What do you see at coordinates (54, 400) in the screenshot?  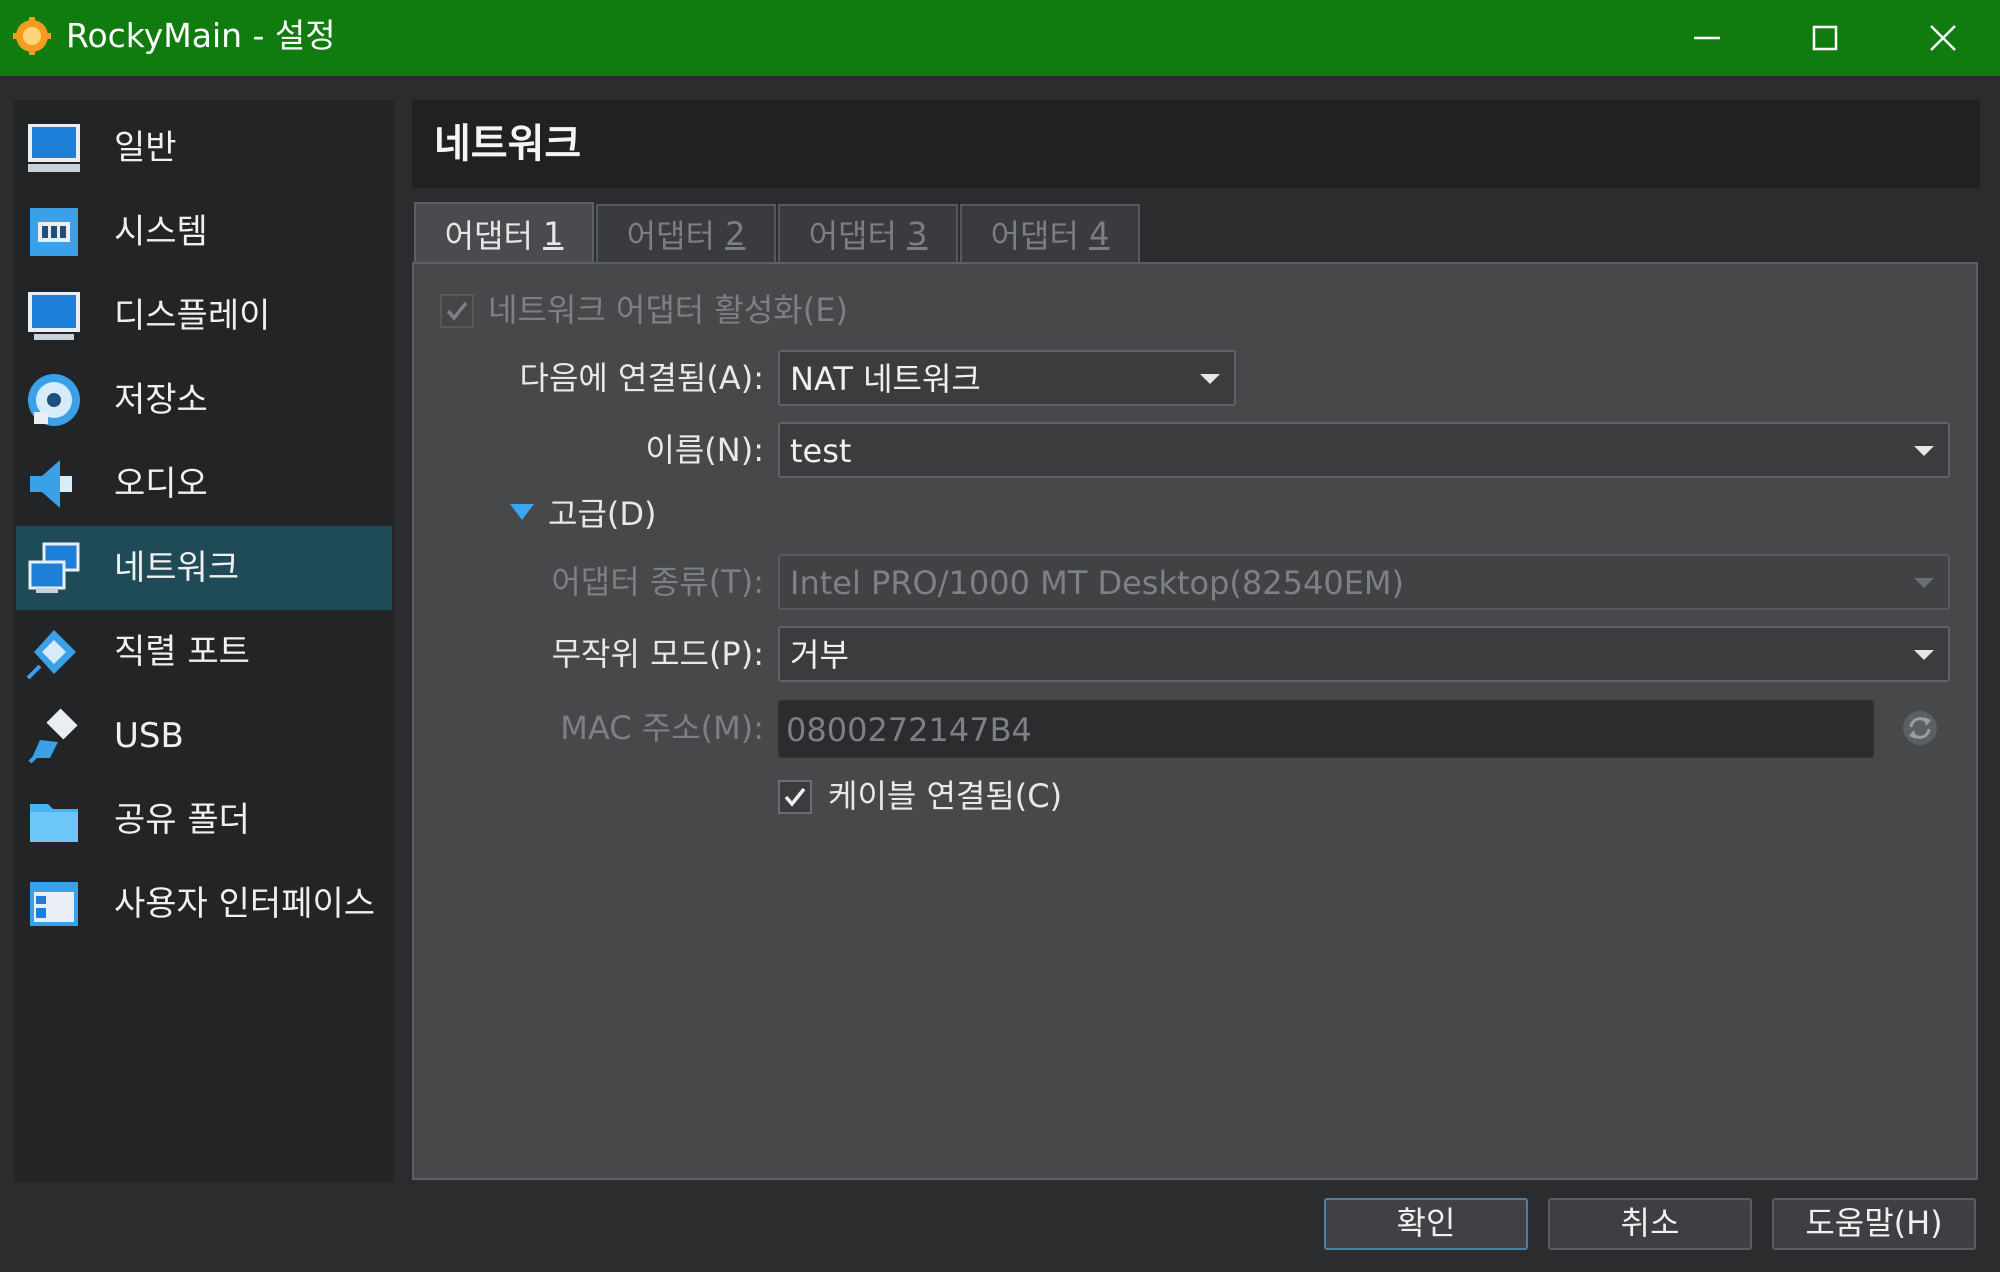 I see `disk-icon` at bounding box center [54, 400].